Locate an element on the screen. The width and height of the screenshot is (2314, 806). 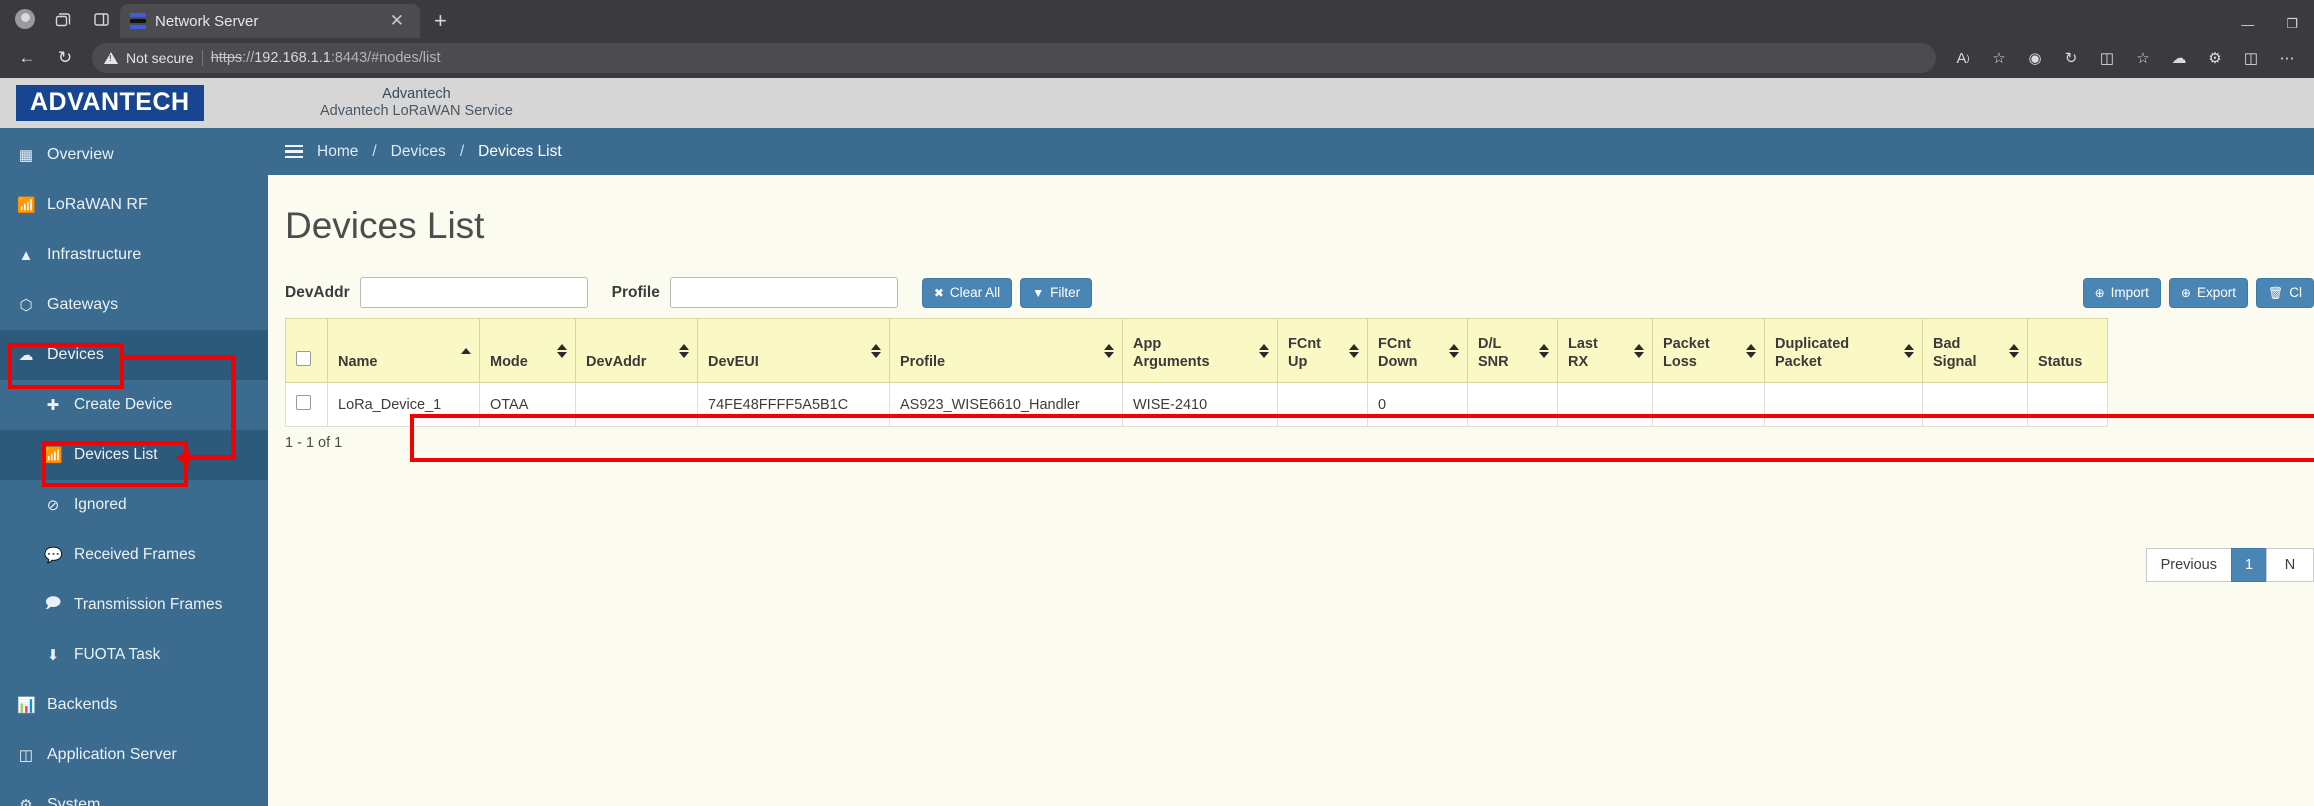
previous-page-button: Previous is located at coordinates (2188, 565).